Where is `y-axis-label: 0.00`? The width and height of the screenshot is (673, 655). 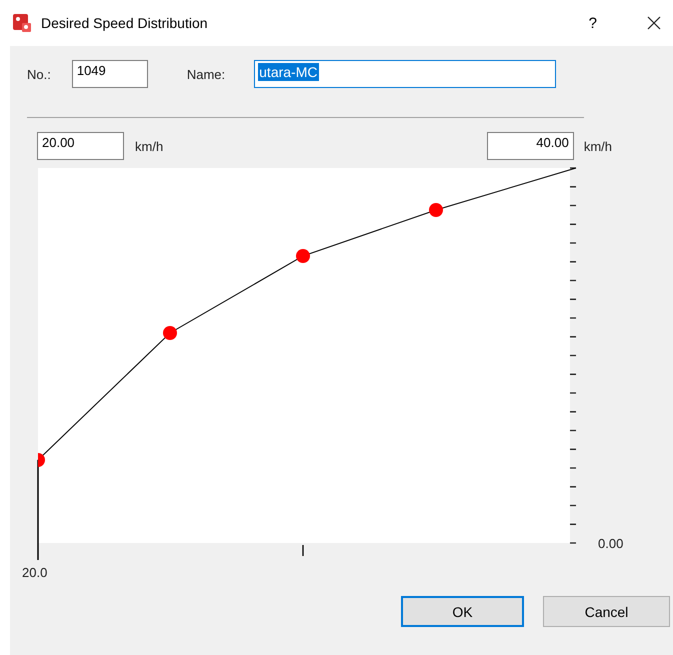
y-axis-label: 0.00 is located at coordinates (611, 543).